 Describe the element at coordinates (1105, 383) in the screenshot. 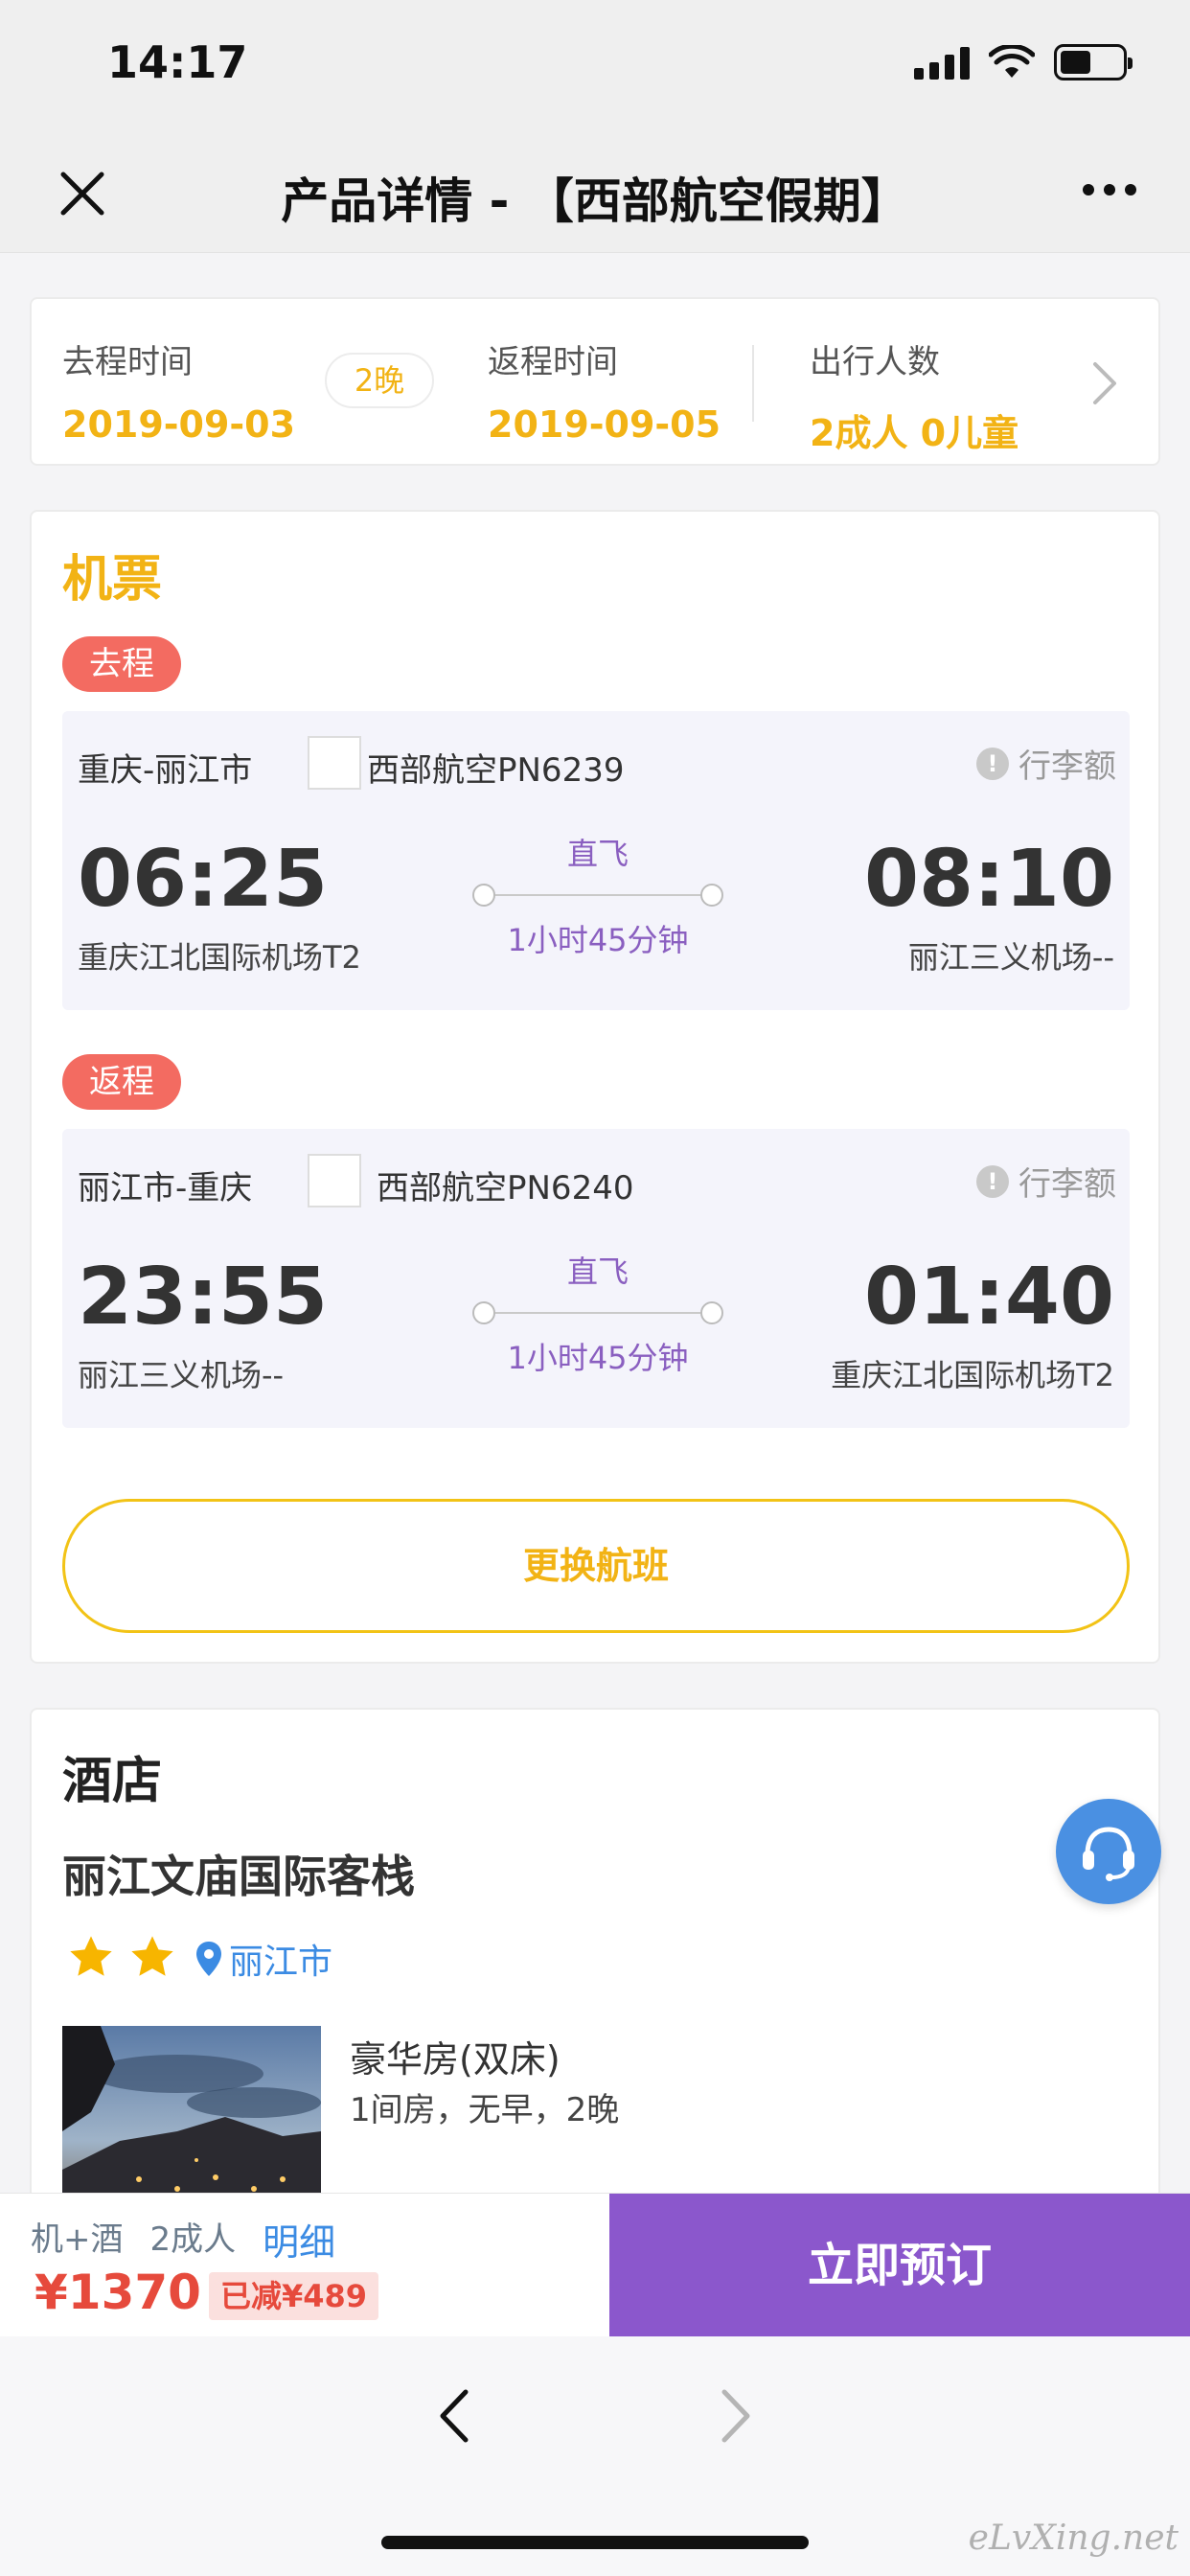

I see `chevron-right-icon` at that location.